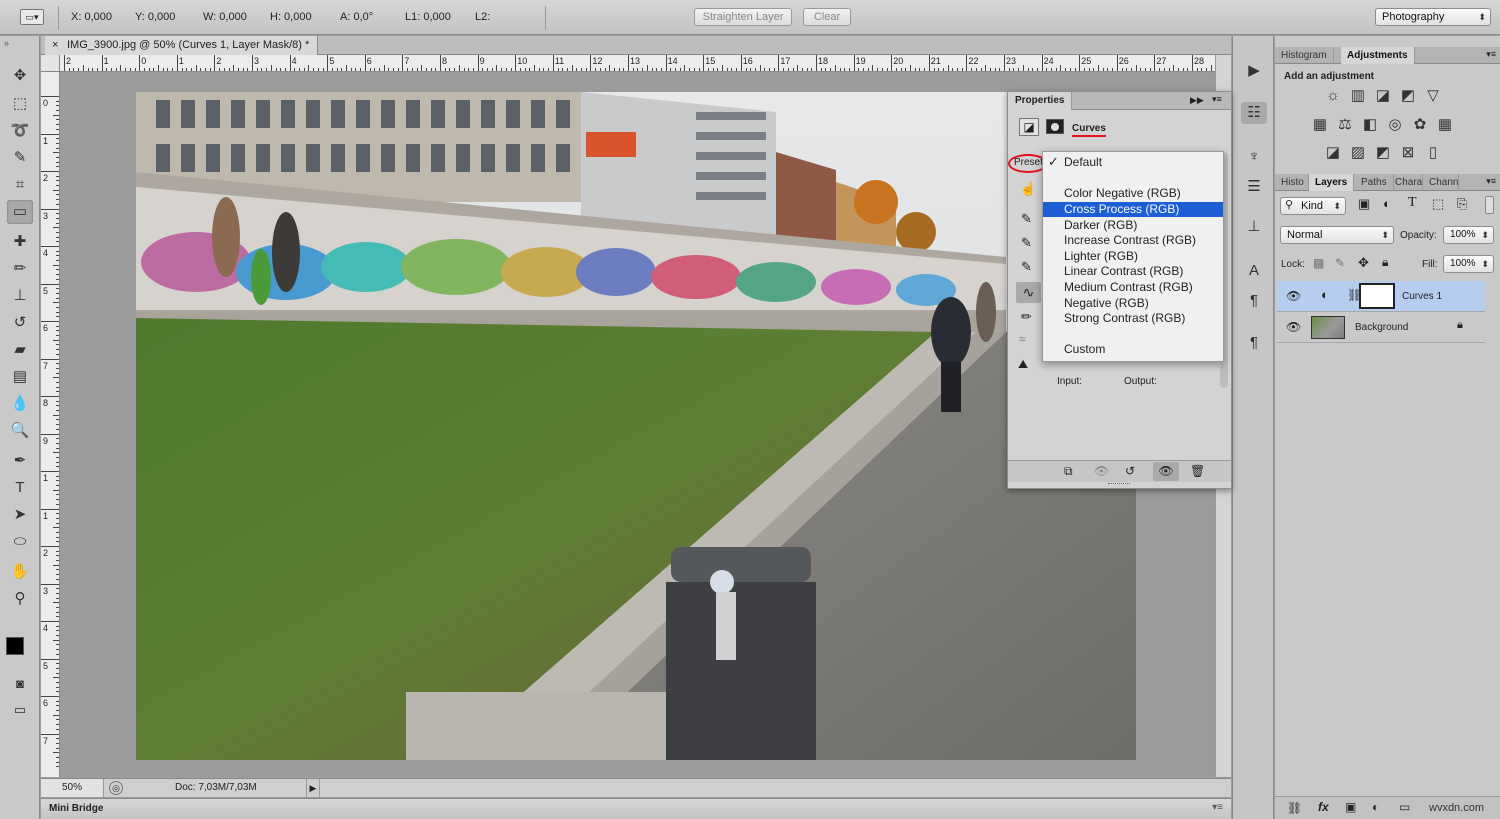  Describe the element at coordinates (20, 350) in the screenshot. I see `eraser-tool-icon: ▰` at that location.